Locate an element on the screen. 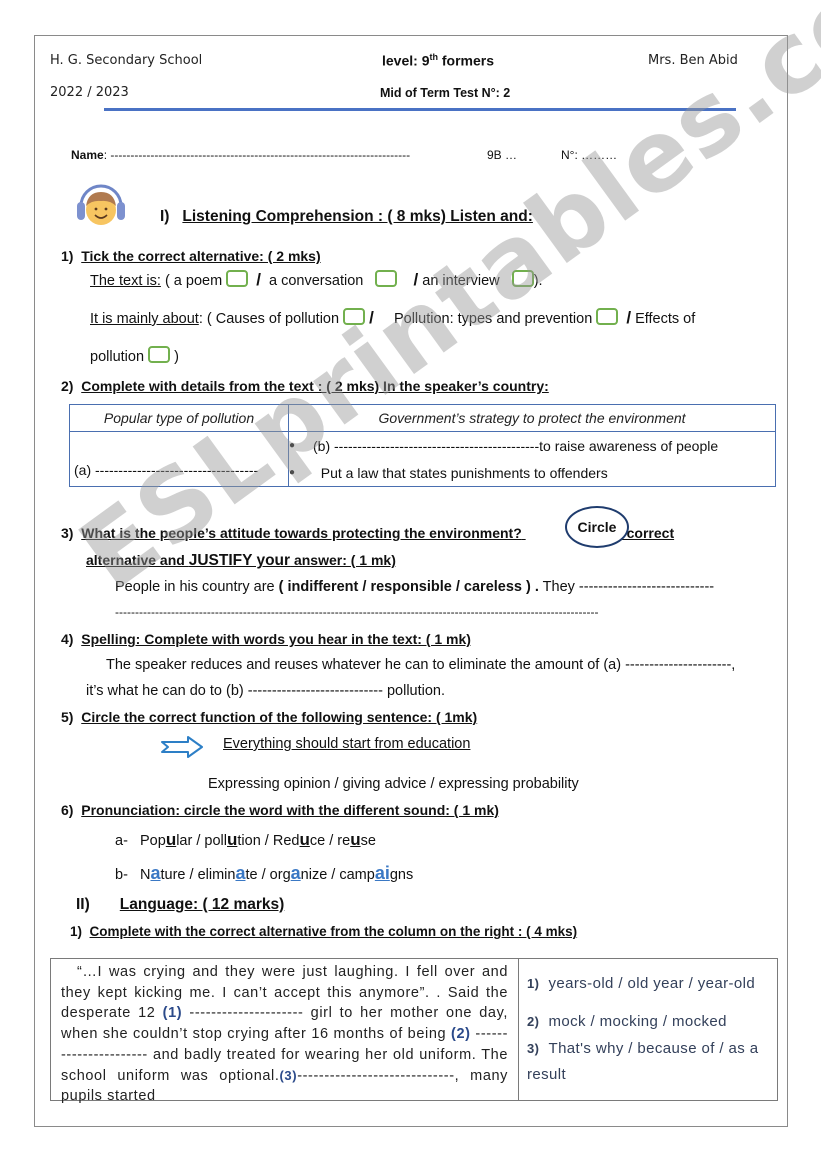 This screenshot has width=821, height=1161. pronunciation-word: reuse is located at coordinates (356, 839).